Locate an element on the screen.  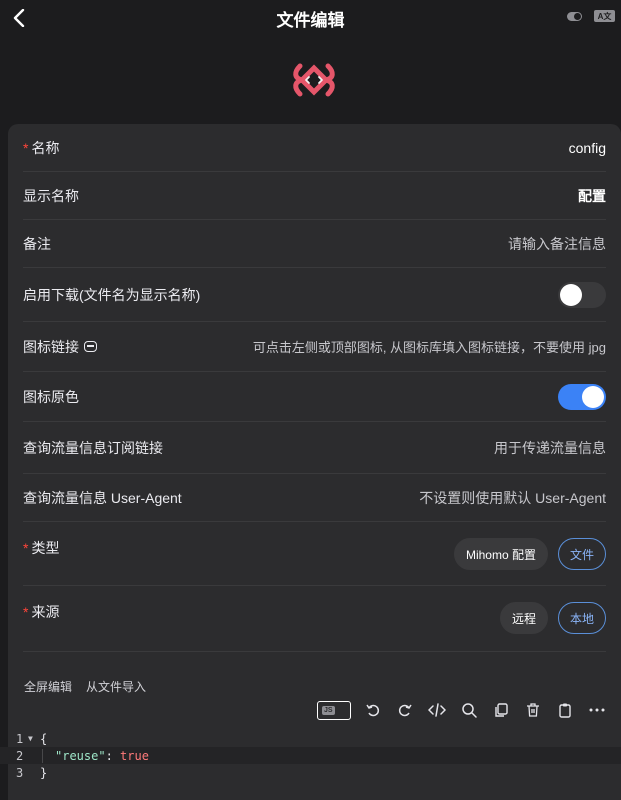
code-line: 1 ▼ { is located at coordinates (310, 738).